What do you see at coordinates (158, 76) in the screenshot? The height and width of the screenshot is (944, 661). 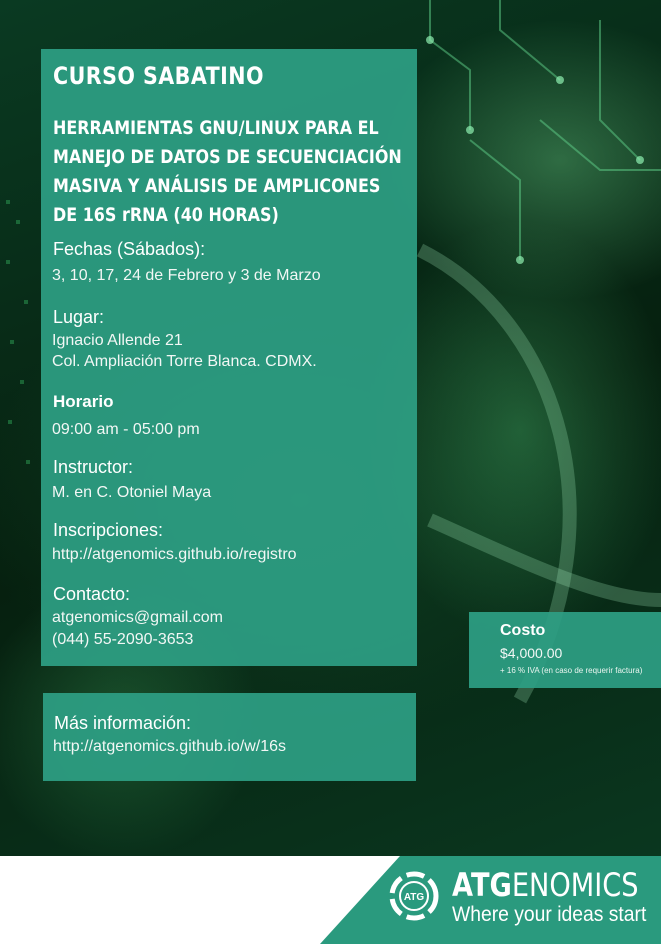 I see `course-title: CURSO SABATINO` at bounding box center [158, 76].